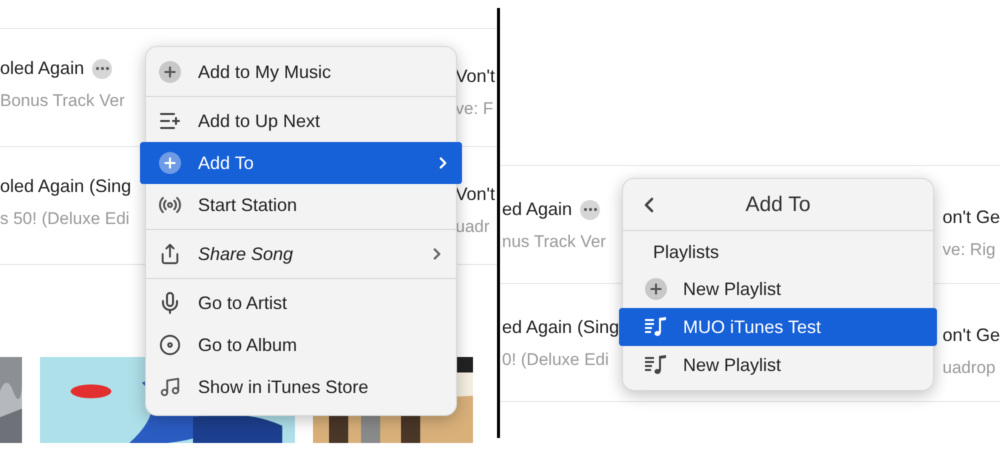  Describe the element at coordinates (778, 205) in the screenshot. I see `popover-title: Add To` at that location.